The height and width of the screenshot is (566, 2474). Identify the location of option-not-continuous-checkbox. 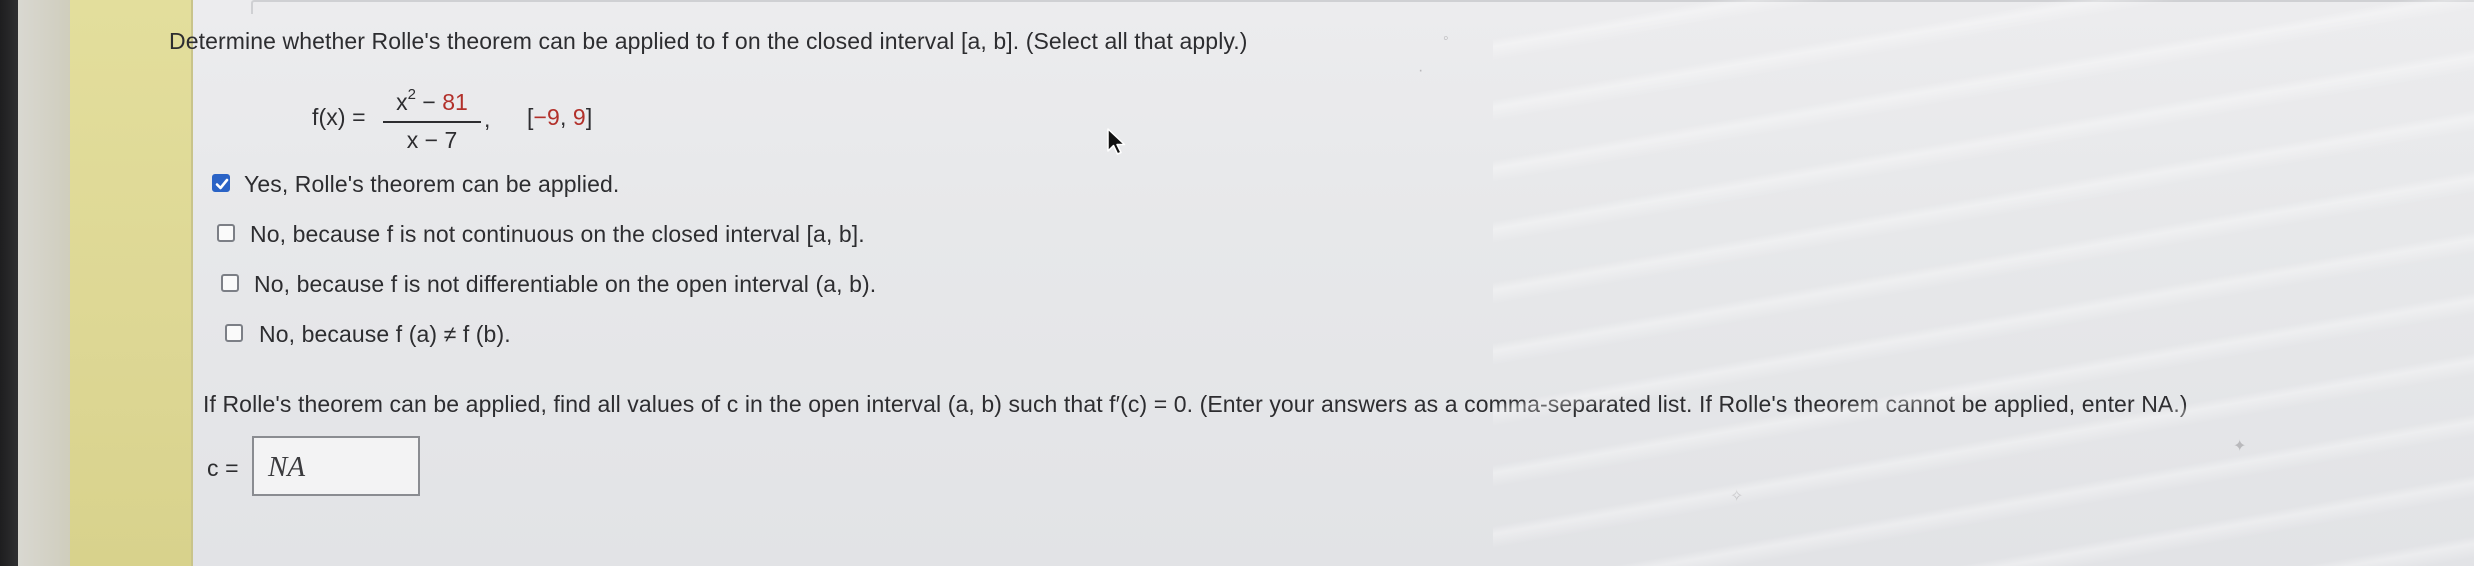
(226, 233).